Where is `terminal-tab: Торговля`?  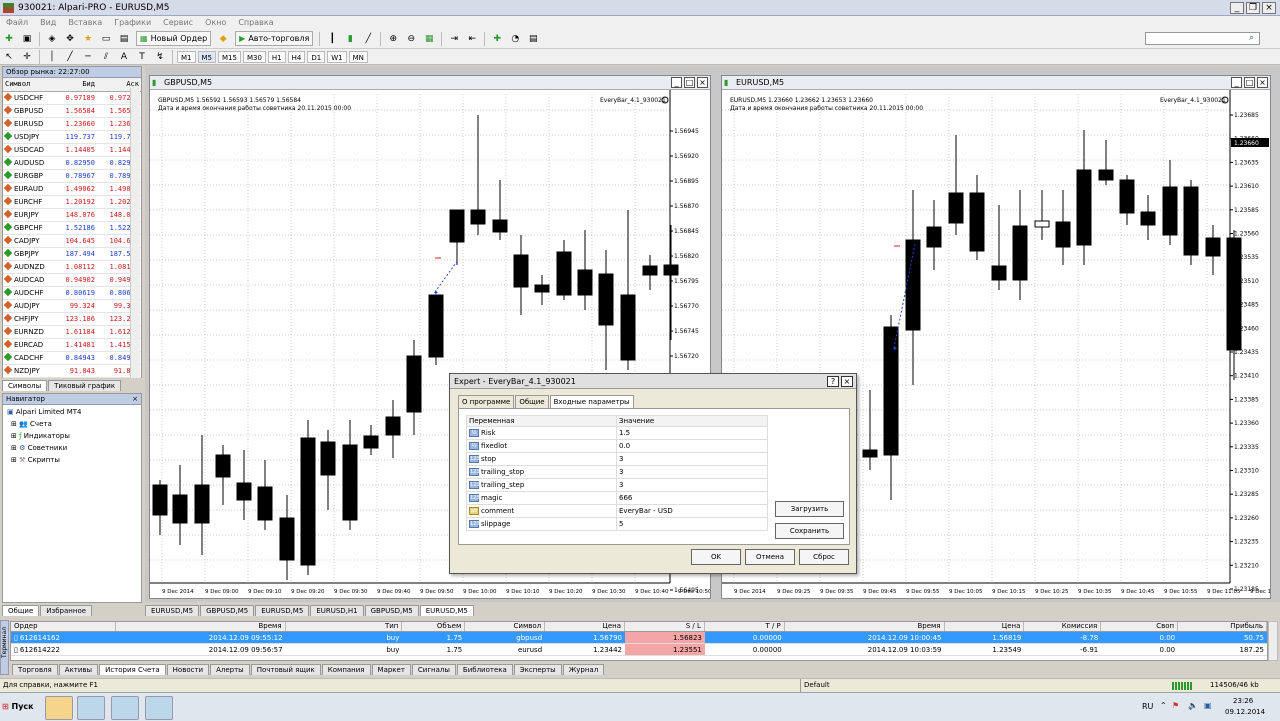
terminal-tab: Торговля is located at coordinates (35, 669).